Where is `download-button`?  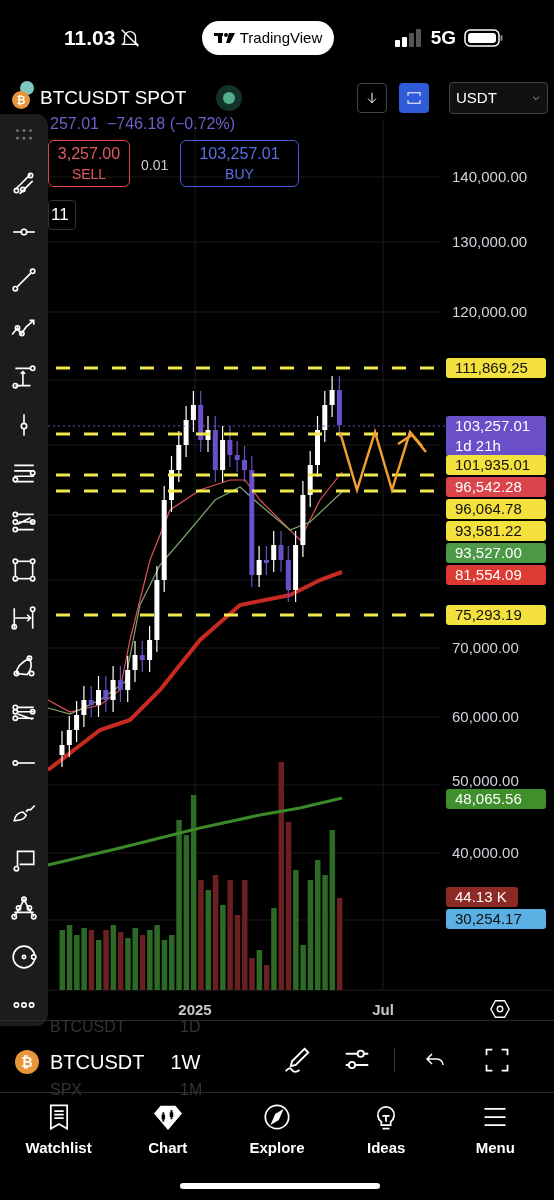
download-button is located at coordinates (372, 98).